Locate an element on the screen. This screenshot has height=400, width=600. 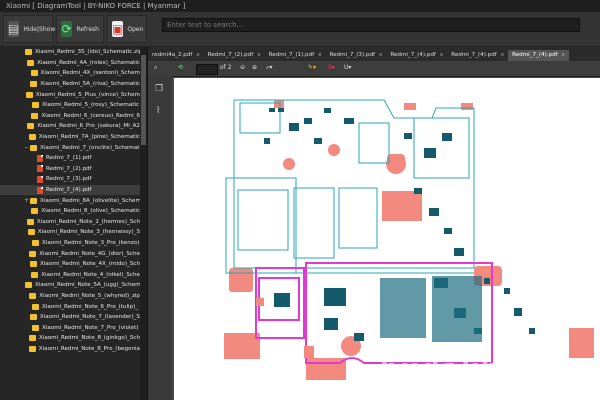
document-tab: Redmi_7_(3).pdf x is located at coordinates (355, 55).